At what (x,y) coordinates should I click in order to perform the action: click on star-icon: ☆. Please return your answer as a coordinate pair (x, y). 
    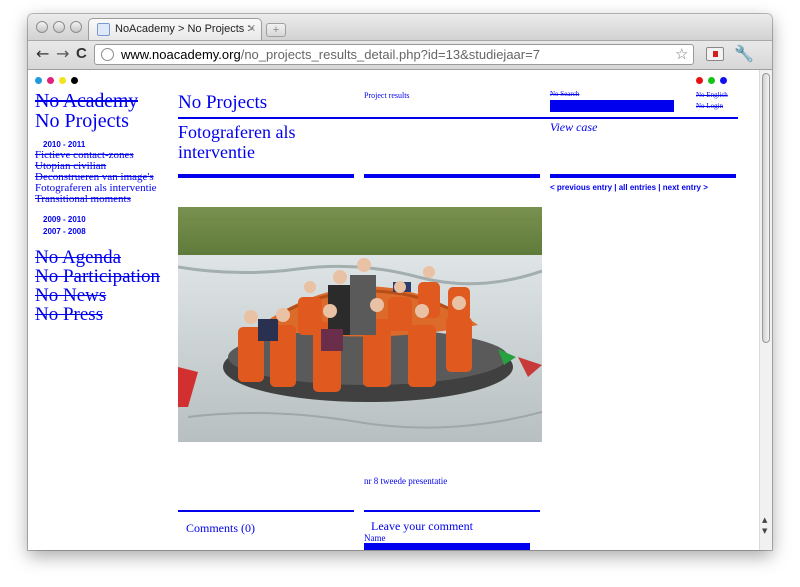
    Looking at the image, I should click on (681, 54).